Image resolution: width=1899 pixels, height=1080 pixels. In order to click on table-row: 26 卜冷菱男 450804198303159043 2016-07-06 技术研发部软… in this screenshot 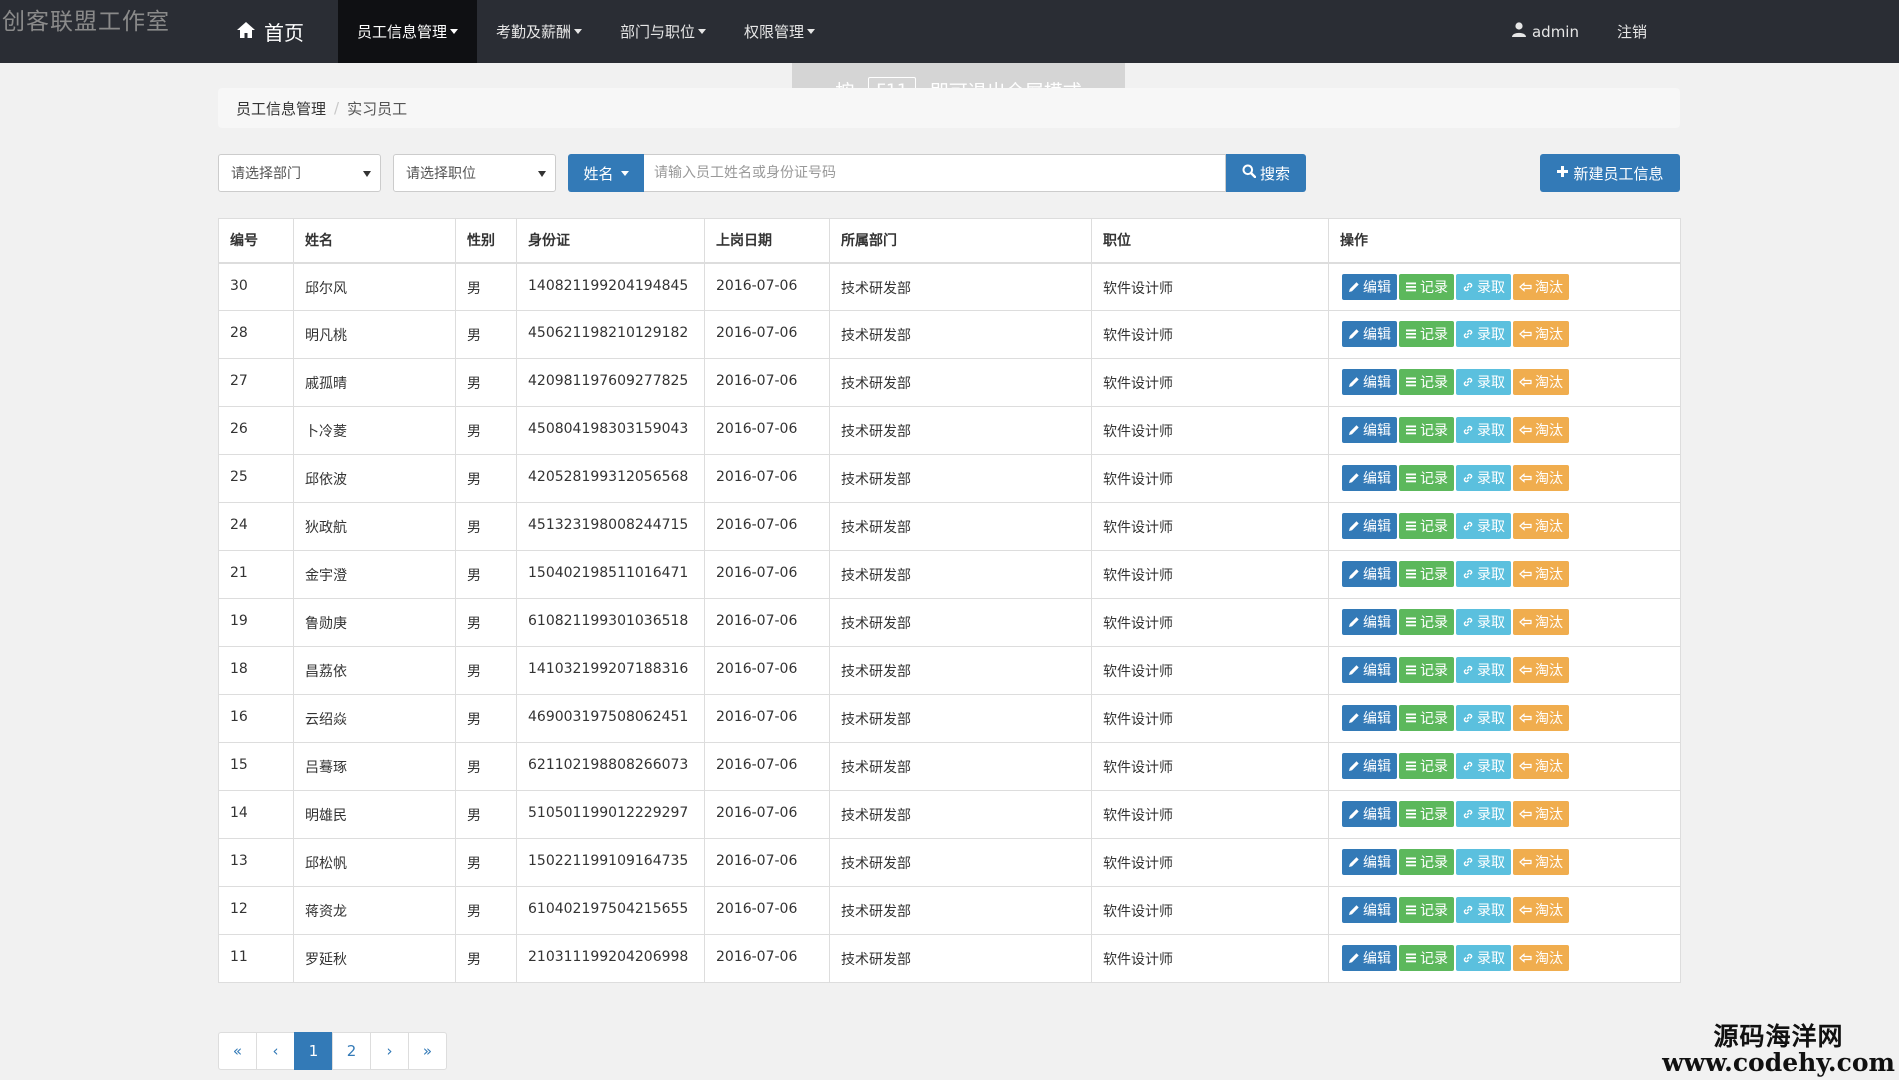, I will do `click(949, 430)`.